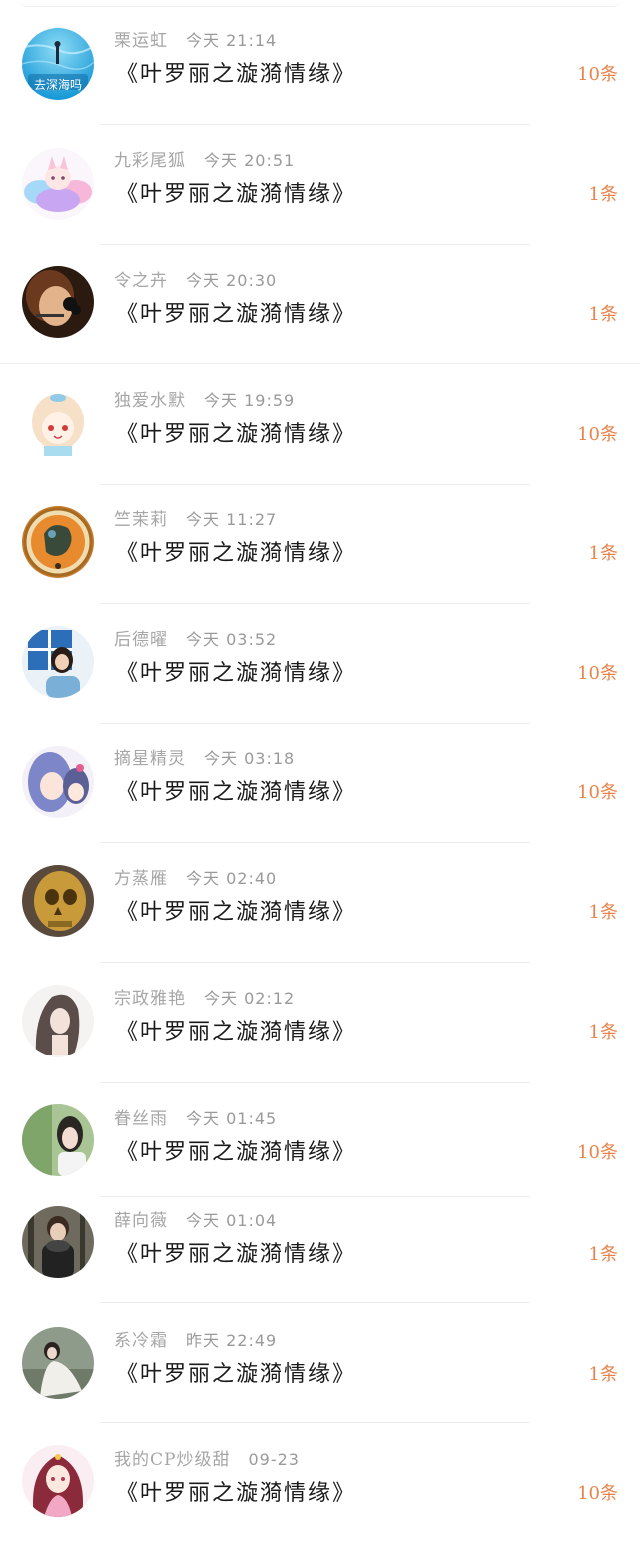 The image size is (640, 1547). What do you see at coordinates (250, 998) in the screenshot?
I see `message-time: 今天 02:12` at bounding box center [250, 998].